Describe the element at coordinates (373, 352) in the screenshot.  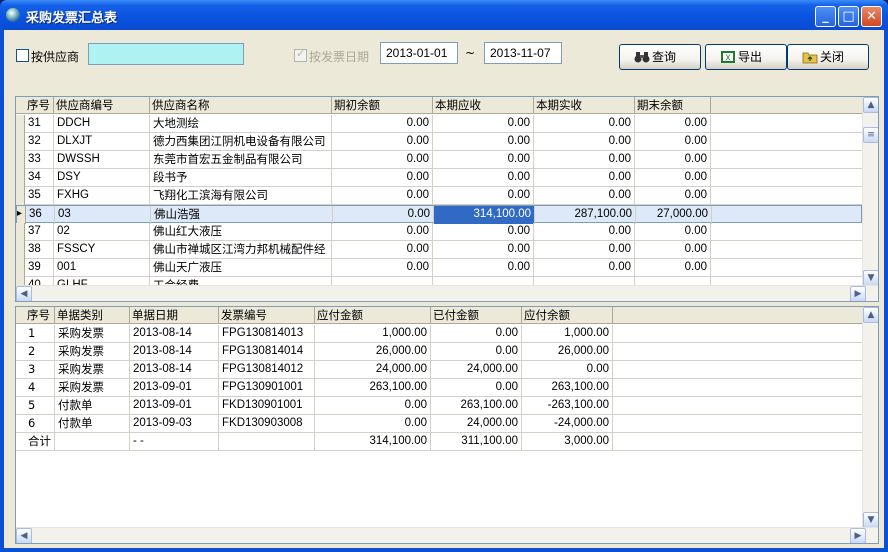
I see `table-cell: 26,000.00` at that location.